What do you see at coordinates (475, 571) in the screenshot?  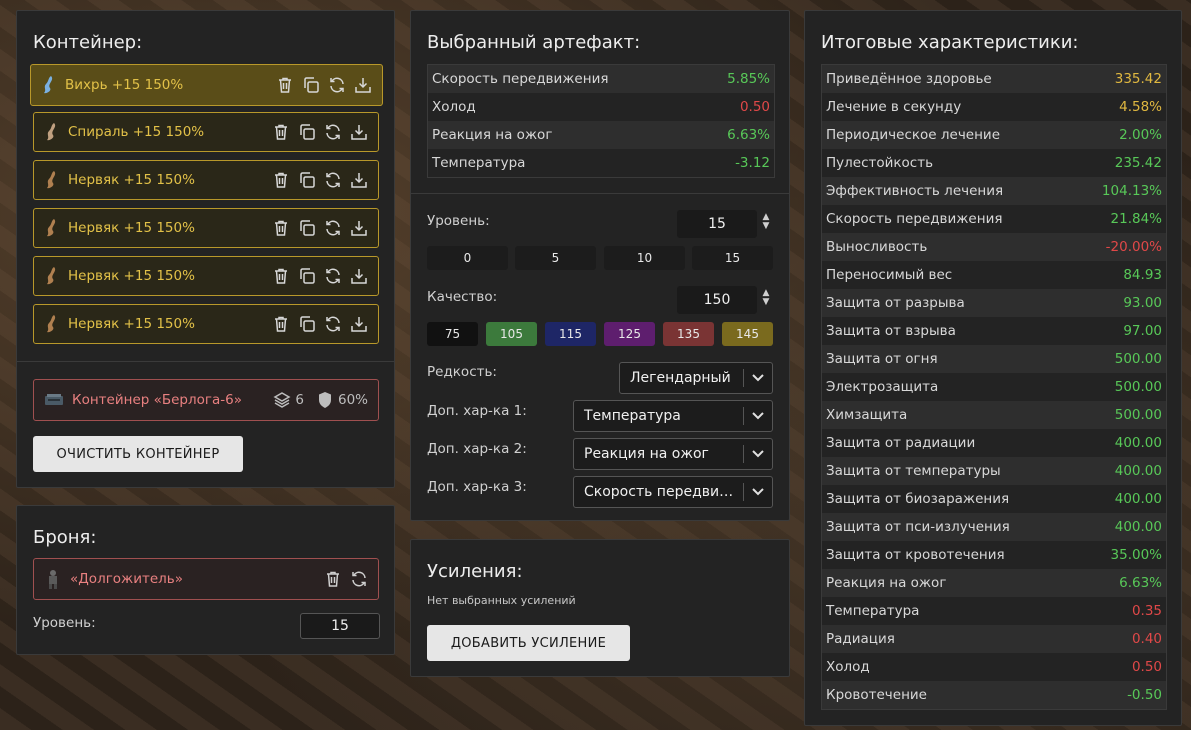 I see `boosts-title: Усиления:` at bounding box center [475, 571].